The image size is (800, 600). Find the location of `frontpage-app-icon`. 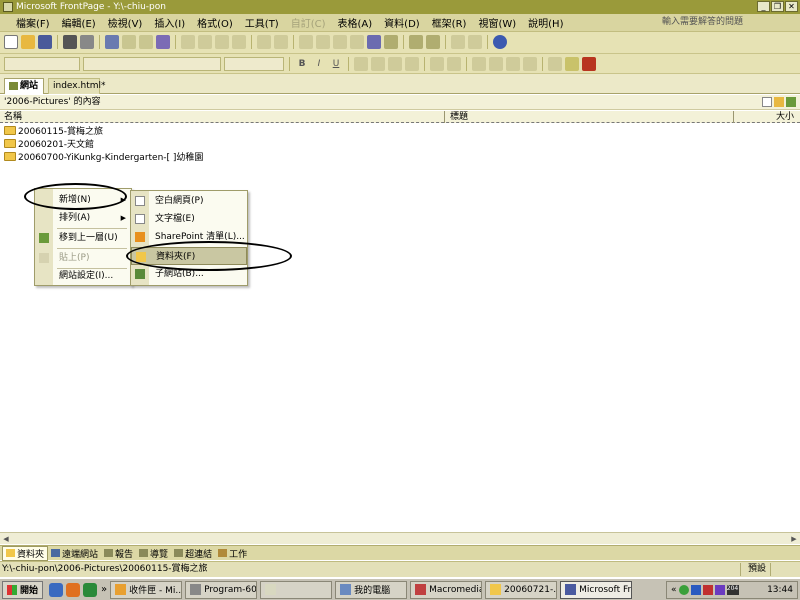

frontpage-app-icon is located at coordinates (8, 7).